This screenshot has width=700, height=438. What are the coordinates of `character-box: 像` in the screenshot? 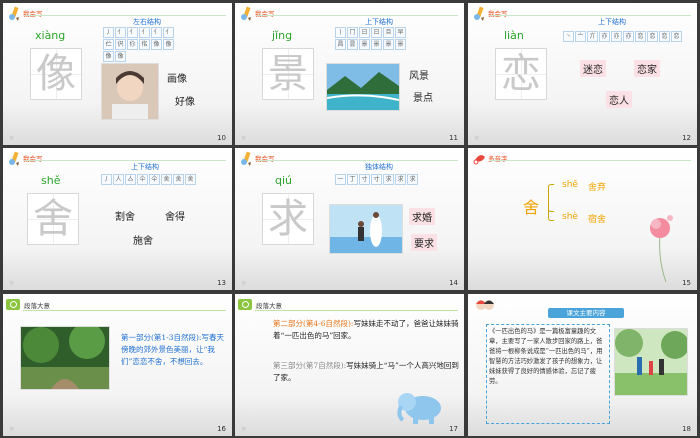 It's located at (56, 74).